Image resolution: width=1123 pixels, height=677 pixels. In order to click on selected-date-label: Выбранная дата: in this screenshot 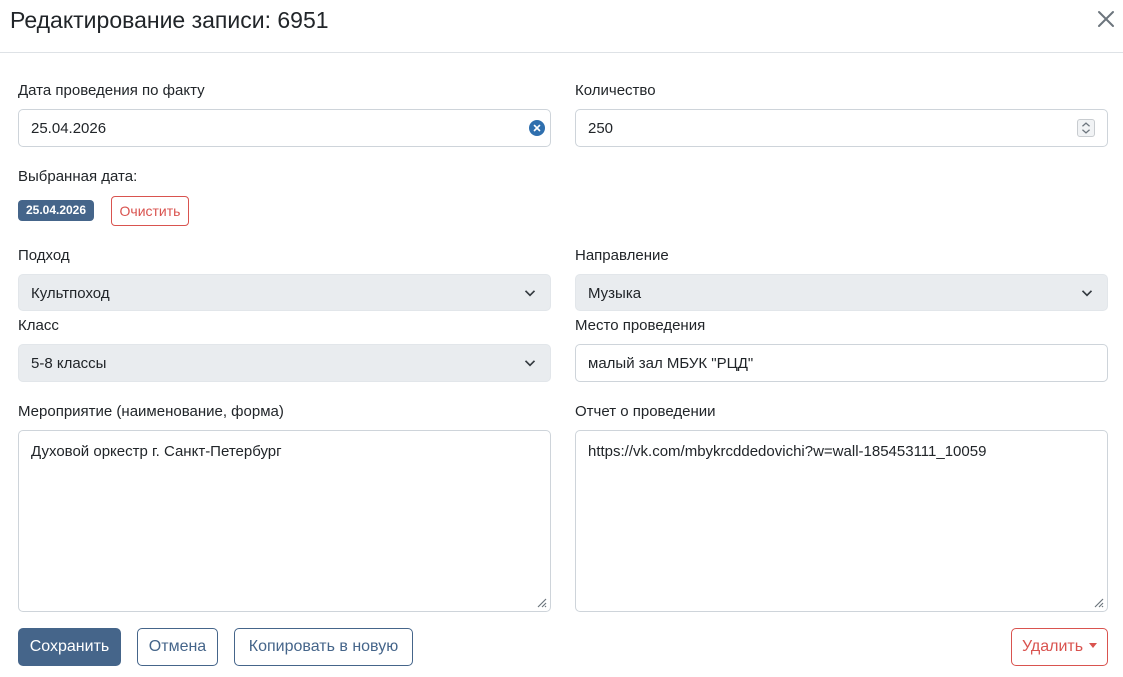, I will do `click(78, 176)`.